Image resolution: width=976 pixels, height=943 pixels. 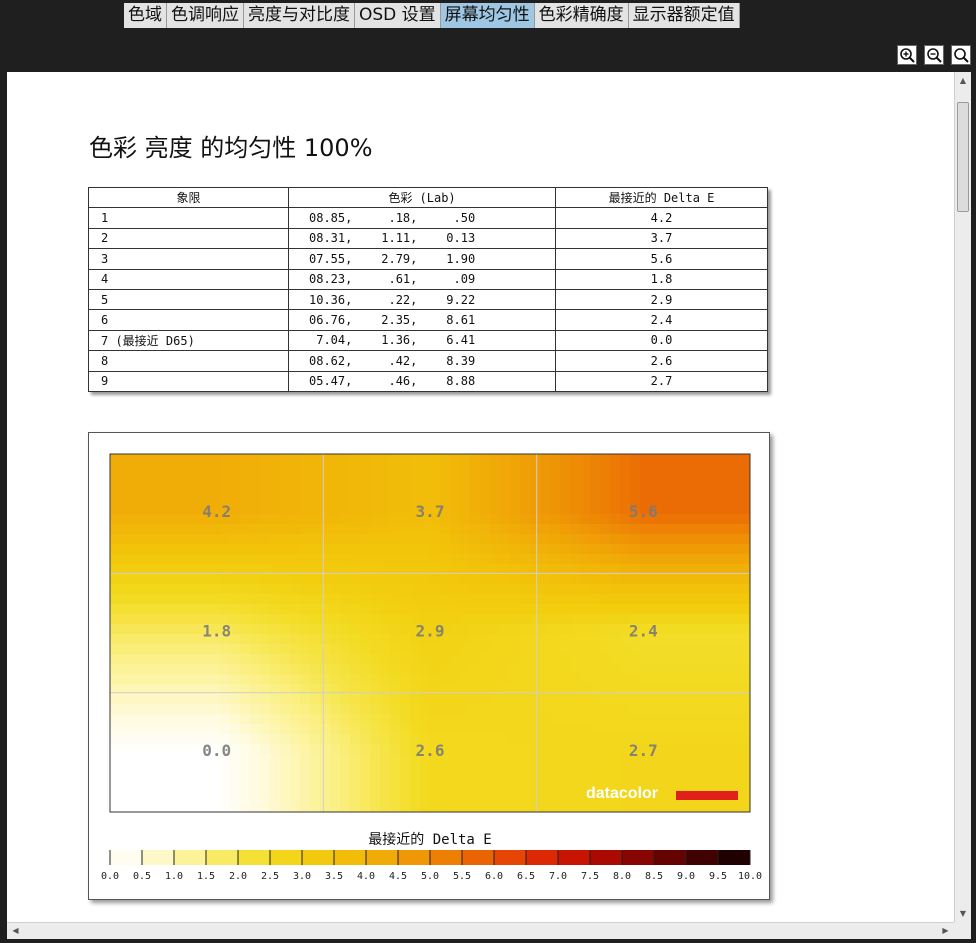 I want to click on datacolor-watermark: datacolor, so click(x=622, y=793).